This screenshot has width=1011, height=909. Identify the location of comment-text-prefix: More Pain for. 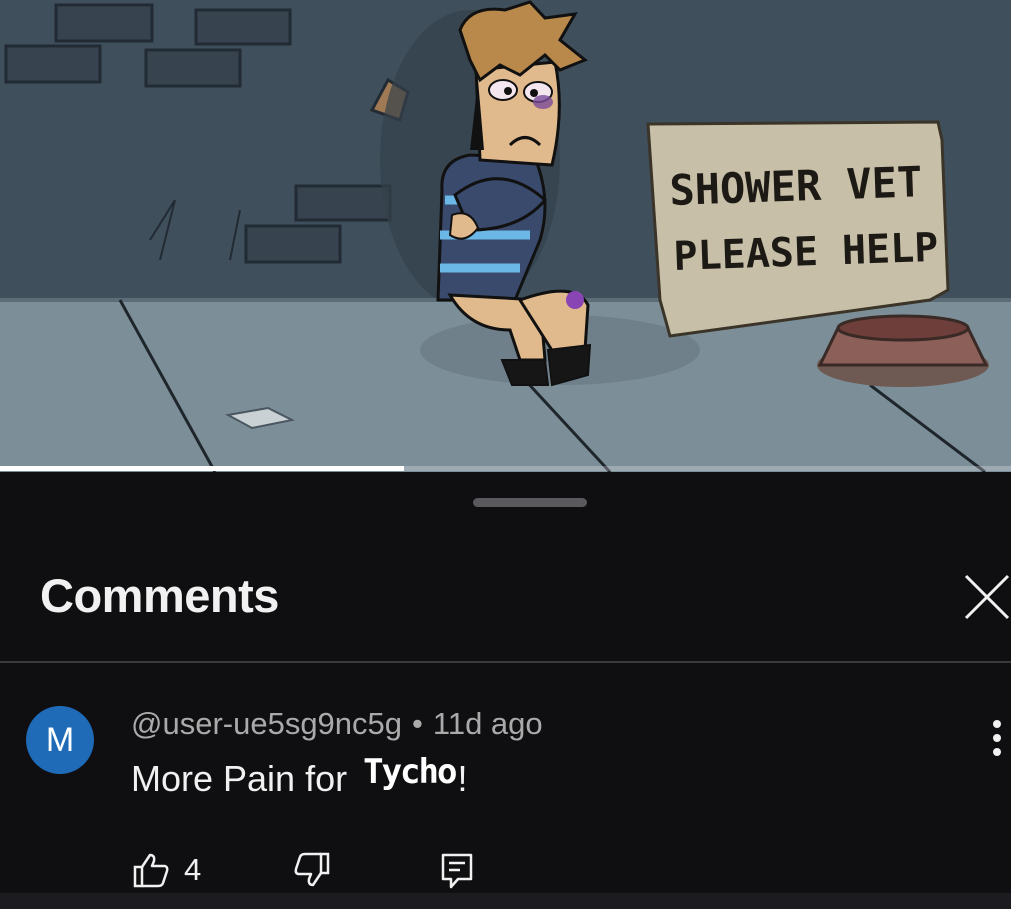
(239, 778).